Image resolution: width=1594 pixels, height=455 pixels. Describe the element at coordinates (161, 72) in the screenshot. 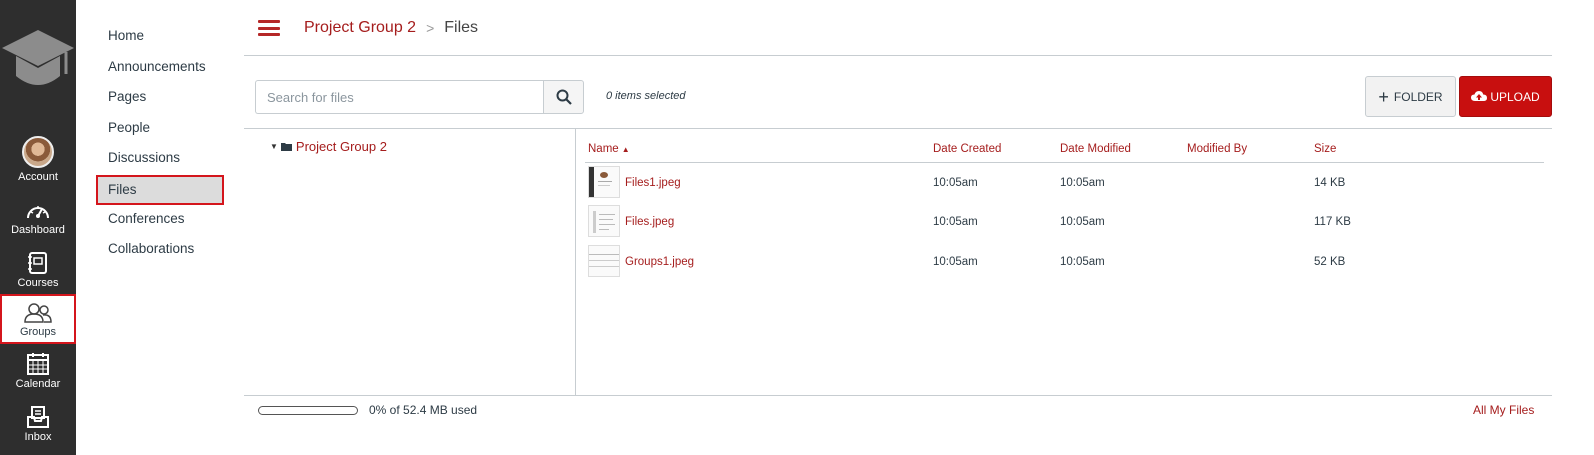

I see `course-nav-announcements: Announcements` at that location.